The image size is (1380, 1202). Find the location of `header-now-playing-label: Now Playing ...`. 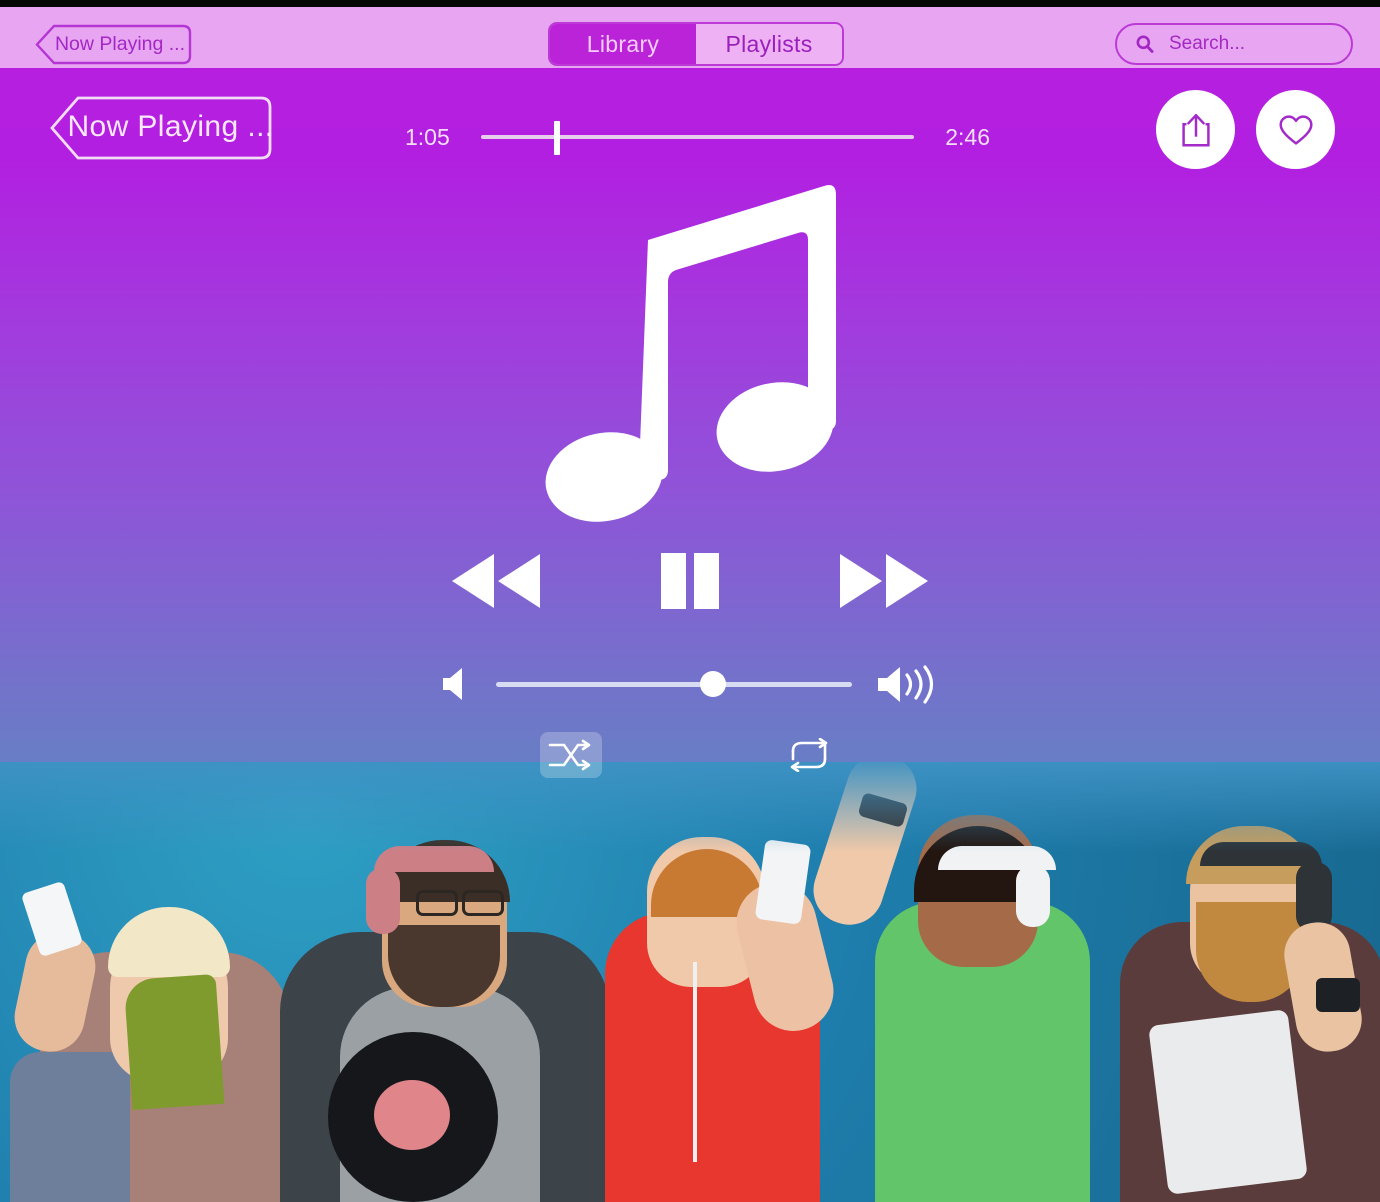

header-now-playing-label: Now Playing ... is located at coordinates (120, 44).